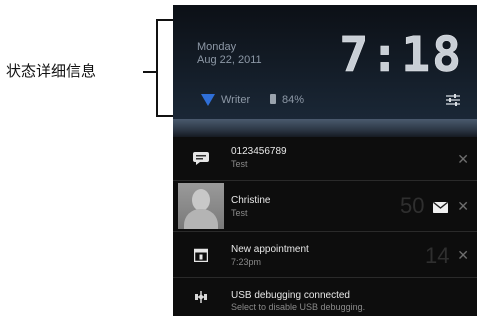 This screenshot has width=478, height=318. Describe the element at coordinates (201, 158) in the screenshot. I see `message-icon` at that location.